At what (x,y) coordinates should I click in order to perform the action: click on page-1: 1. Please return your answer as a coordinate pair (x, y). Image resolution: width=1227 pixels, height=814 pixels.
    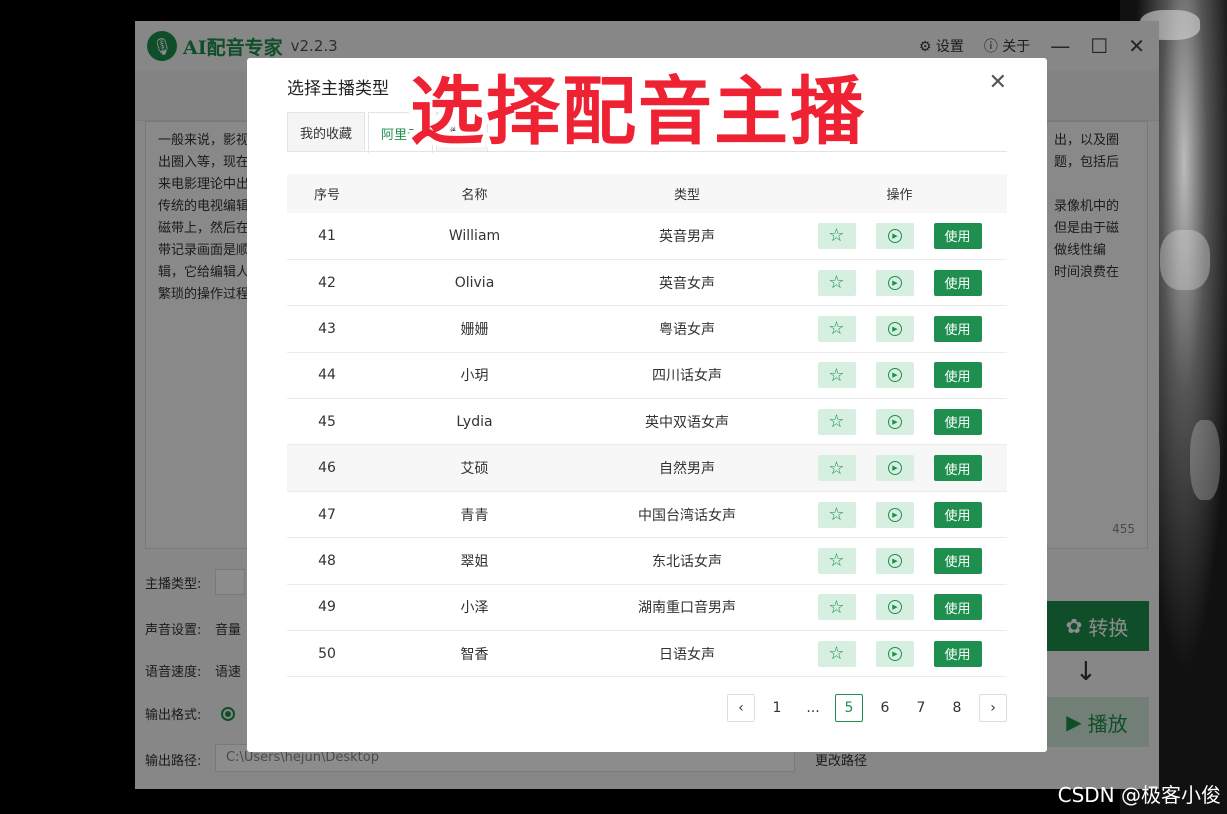
    Looking at the image, I should click on (777, 708).